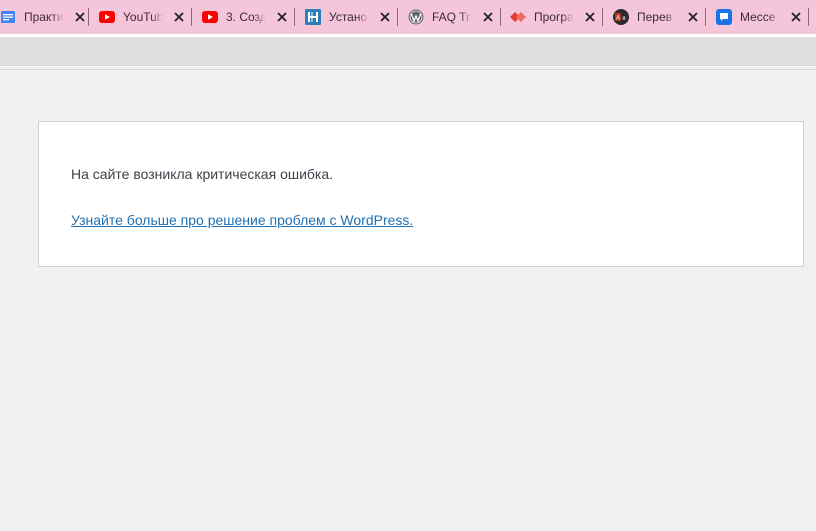 This screenshot has height=531, width=816. I want to click on tab-title: Програ, so click(554, 17).